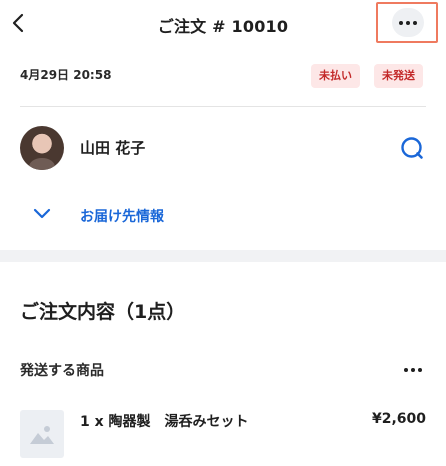 This screenshot has height=466, width=446. I want to click on shipping-status-badge: 未発送, so click(398, 76).